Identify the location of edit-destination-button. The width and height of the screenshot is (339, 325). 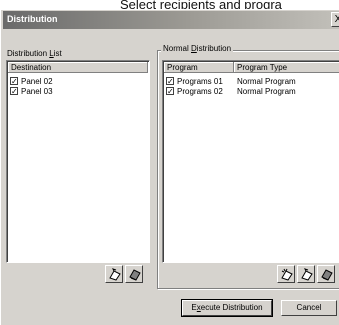
(114, 274).